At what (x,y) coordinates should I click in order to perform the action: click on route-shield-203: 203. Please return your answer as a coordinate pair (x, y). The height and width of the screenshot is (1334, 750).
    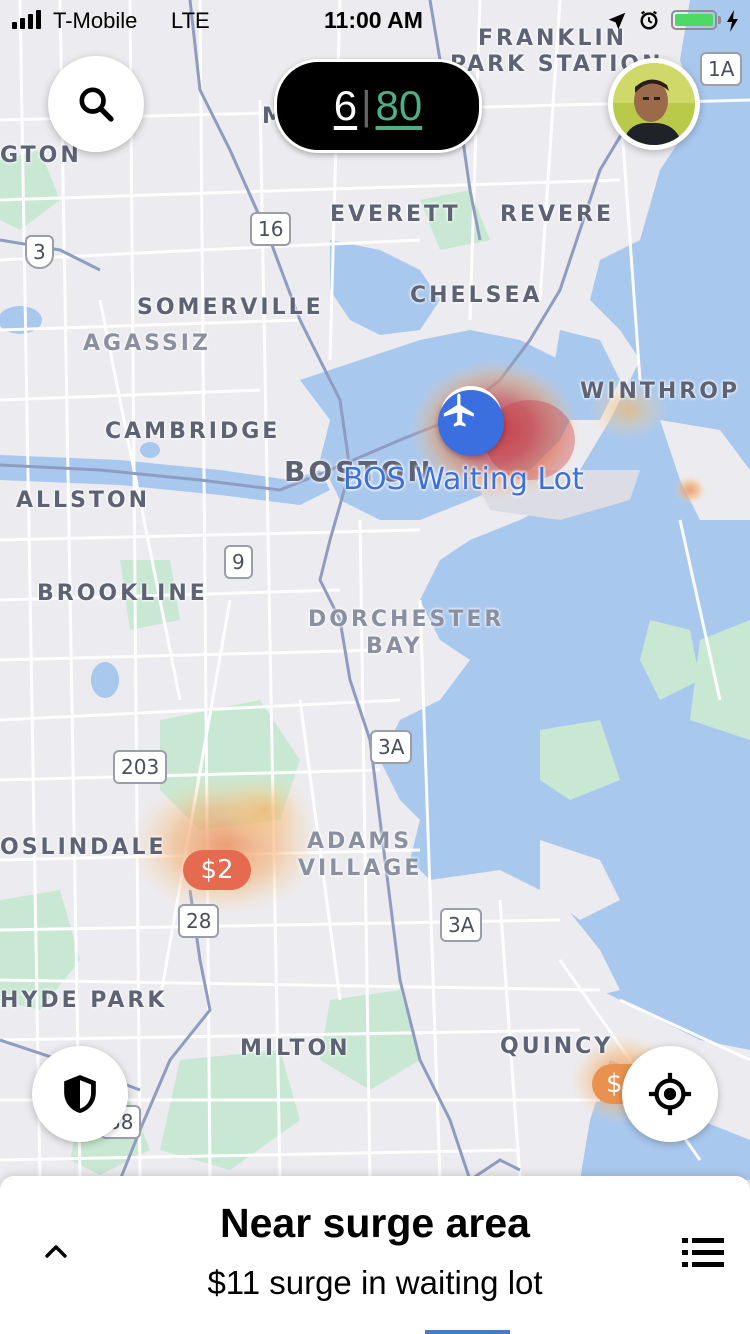
    Looking at the image, I should click on (140, 767).